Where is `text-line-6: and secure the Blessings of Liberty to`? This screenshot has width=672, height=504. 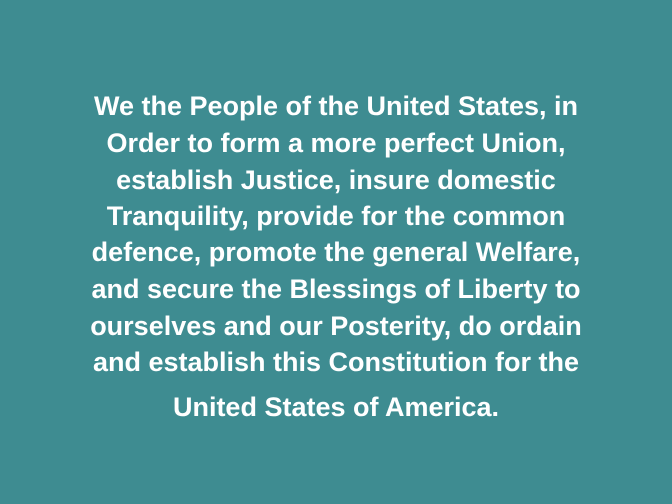
text-line-6: and secure the Blessings of Liberty to is located at coordinates (336, 289).